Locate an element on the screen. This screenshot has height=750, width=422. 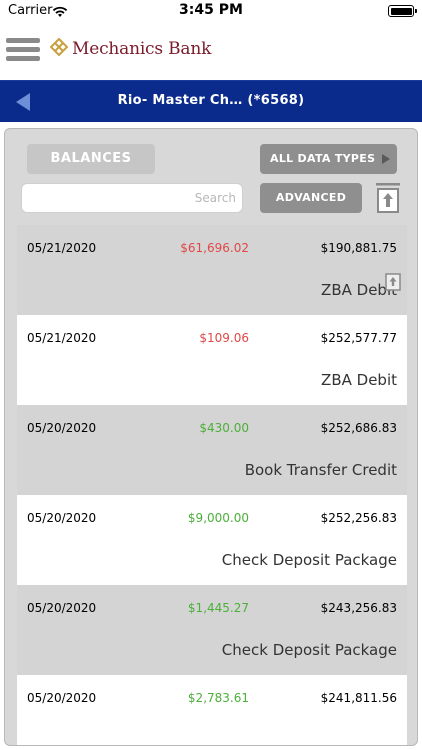
transaction-row: 05/21/2020 $61,696.02 $190,881.75 ZBA Debit is located at coordinates (212, 270).